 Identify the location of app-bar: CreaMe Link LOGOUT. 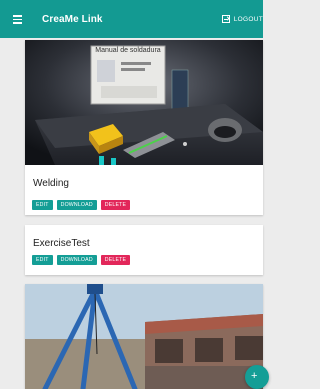
(131, 19).